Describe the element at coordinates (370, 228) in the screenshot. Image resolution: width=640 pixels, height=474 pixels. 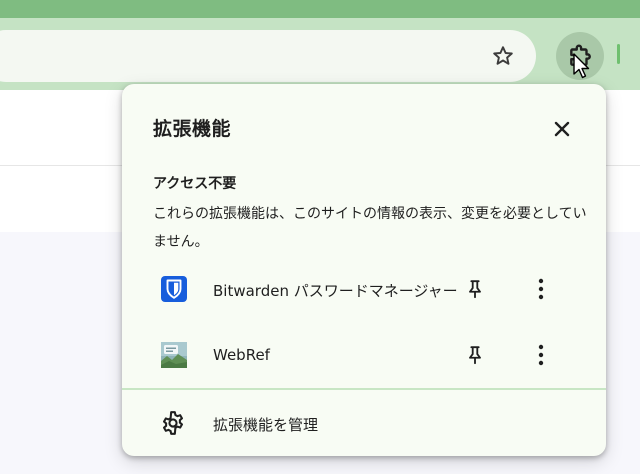
I see `section-description: これらの拡張機能は、このサイトの情報の表示、変更を必要としていません。` at that location.